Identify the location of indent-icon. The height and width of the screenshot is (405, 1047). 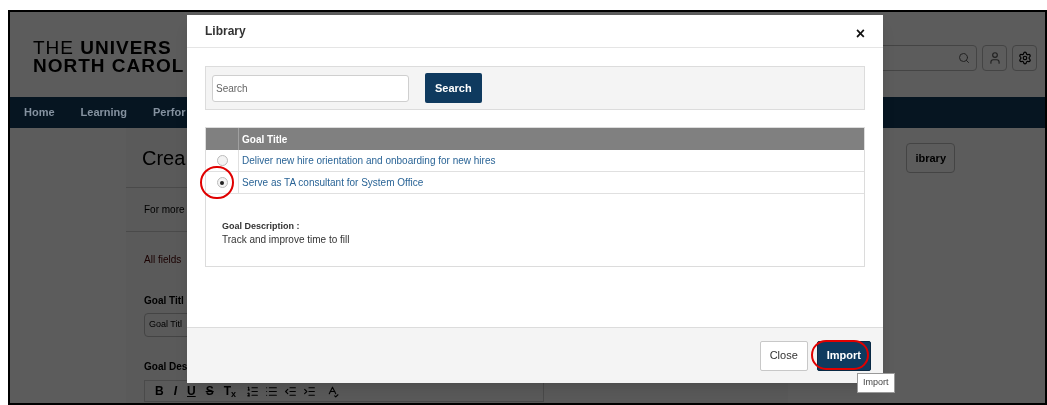
(310, 391).